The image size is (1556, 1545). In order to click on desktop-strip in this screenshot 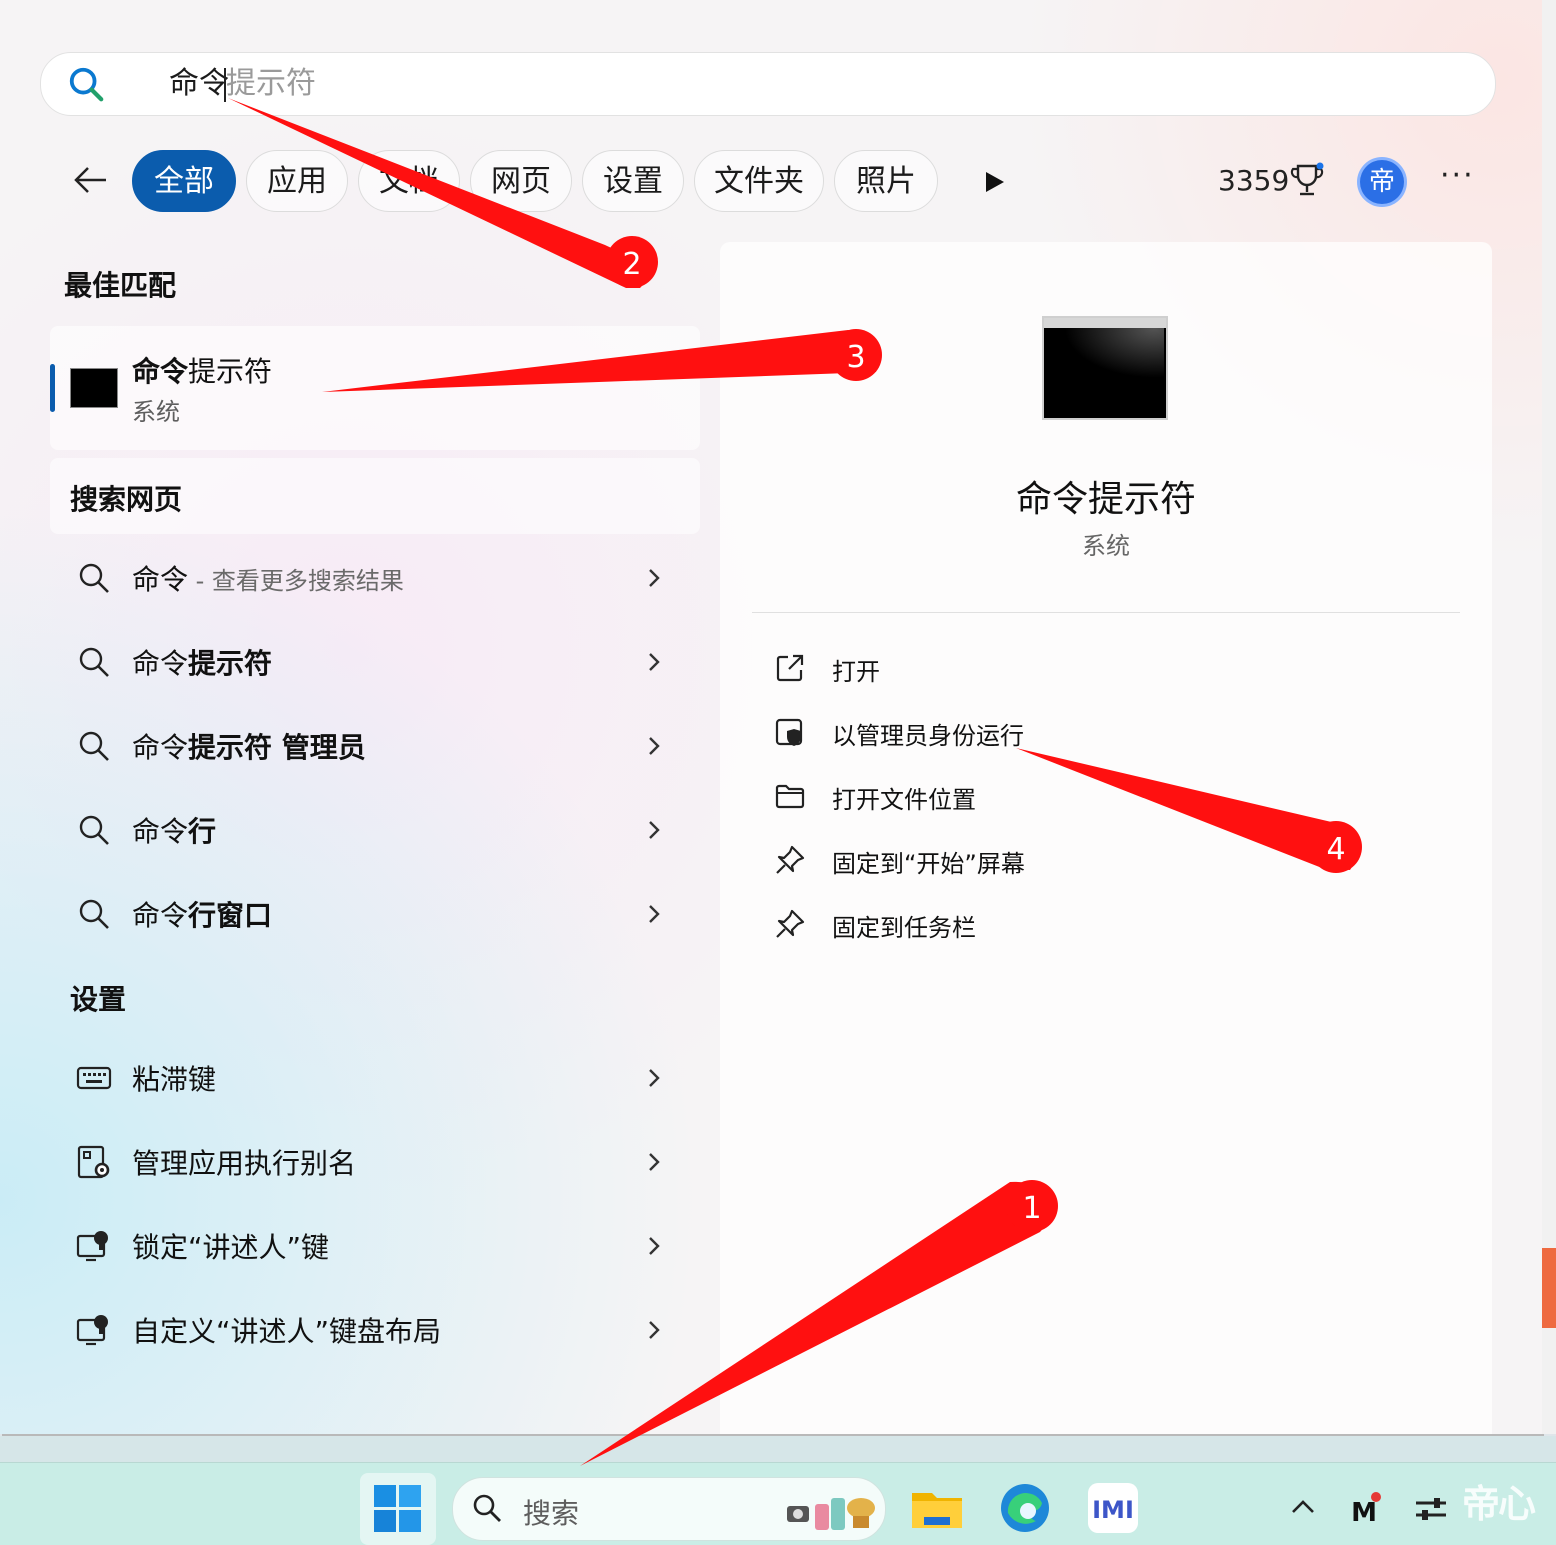, I will do `click(778, 1449)`.